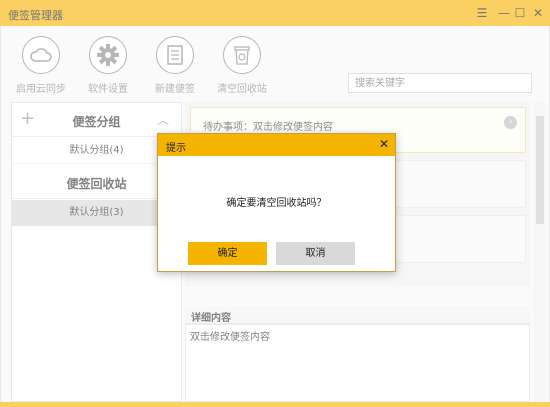 This screenshot has width=550, height=407. I want to click on cancel-button: 取消, so click(315, 253).